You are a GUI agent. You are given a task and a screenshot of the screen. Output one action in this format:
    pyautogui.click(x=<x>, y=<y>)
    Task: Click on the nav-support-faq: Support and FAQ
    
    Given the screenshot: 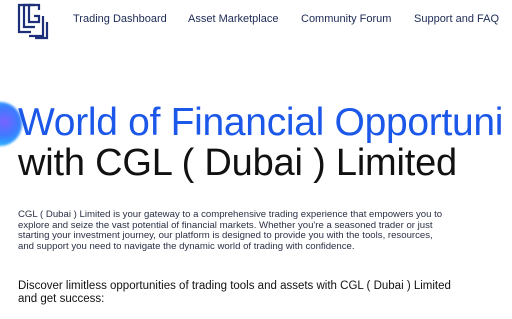 What is the action you would take?
    pyautogui.click(x=456, y=19)
    